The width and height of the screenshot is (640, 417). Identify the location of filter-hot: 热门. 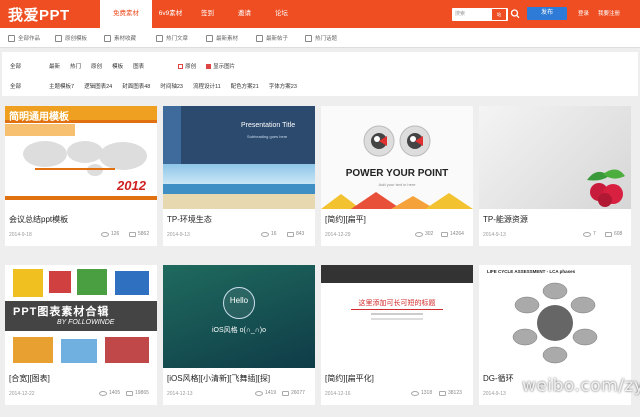
(75, 66).